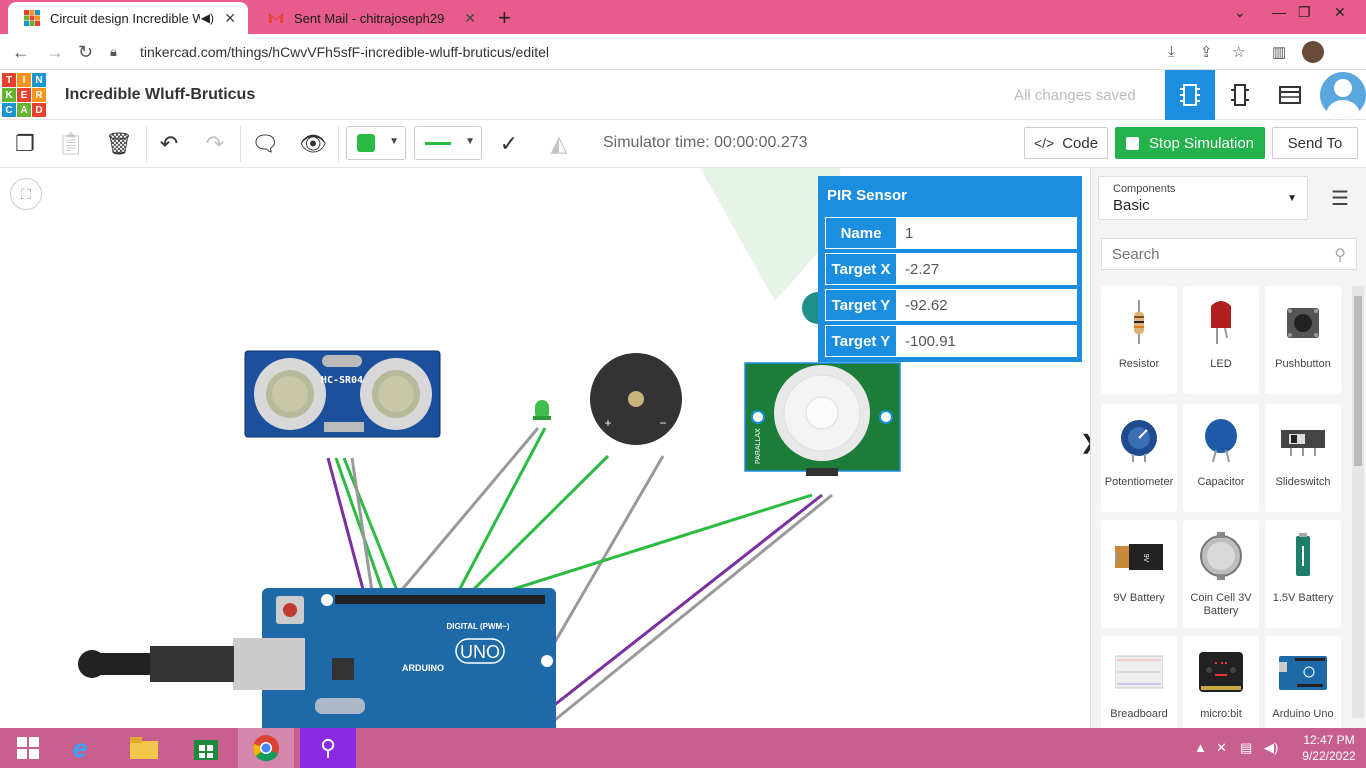 The image size is (1366, 768). What do you see at coordinates (987, 305) in the screenshot?
I see `inspector-value-input: -92.62` at bounding box center [987, 305].